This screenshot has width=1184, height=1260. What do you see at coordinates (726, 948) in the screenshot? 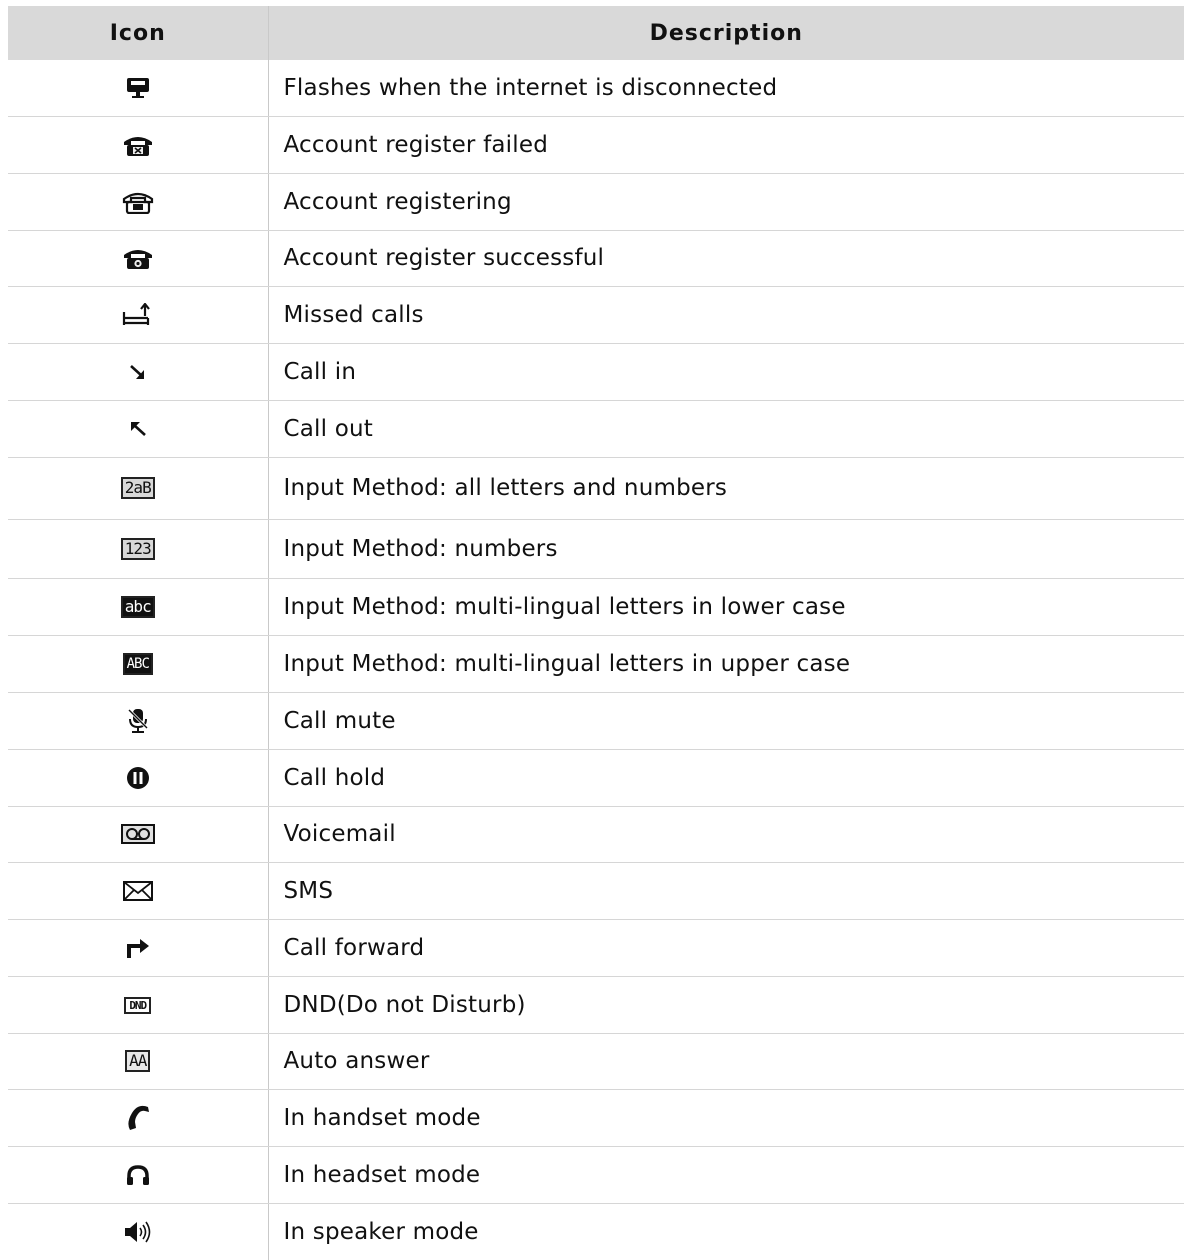
I see `row-description: Call forward` at bounding box center [726, 948].